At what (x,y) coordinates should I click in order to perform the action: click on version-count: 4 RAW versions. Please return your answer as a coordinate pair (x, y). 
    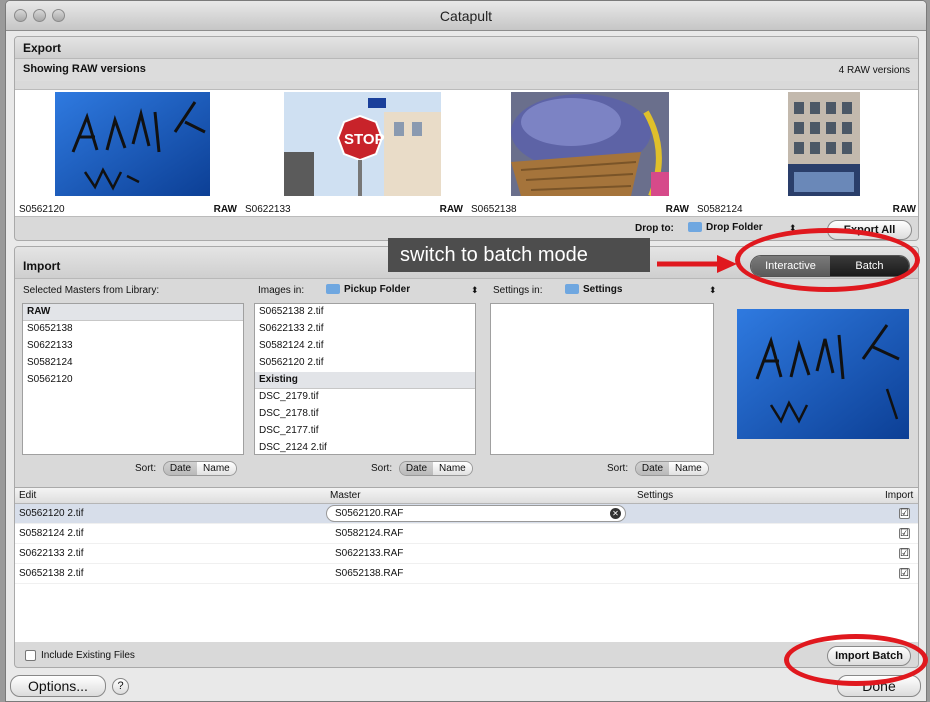
    Looking at the image, I should click on (874, 70).